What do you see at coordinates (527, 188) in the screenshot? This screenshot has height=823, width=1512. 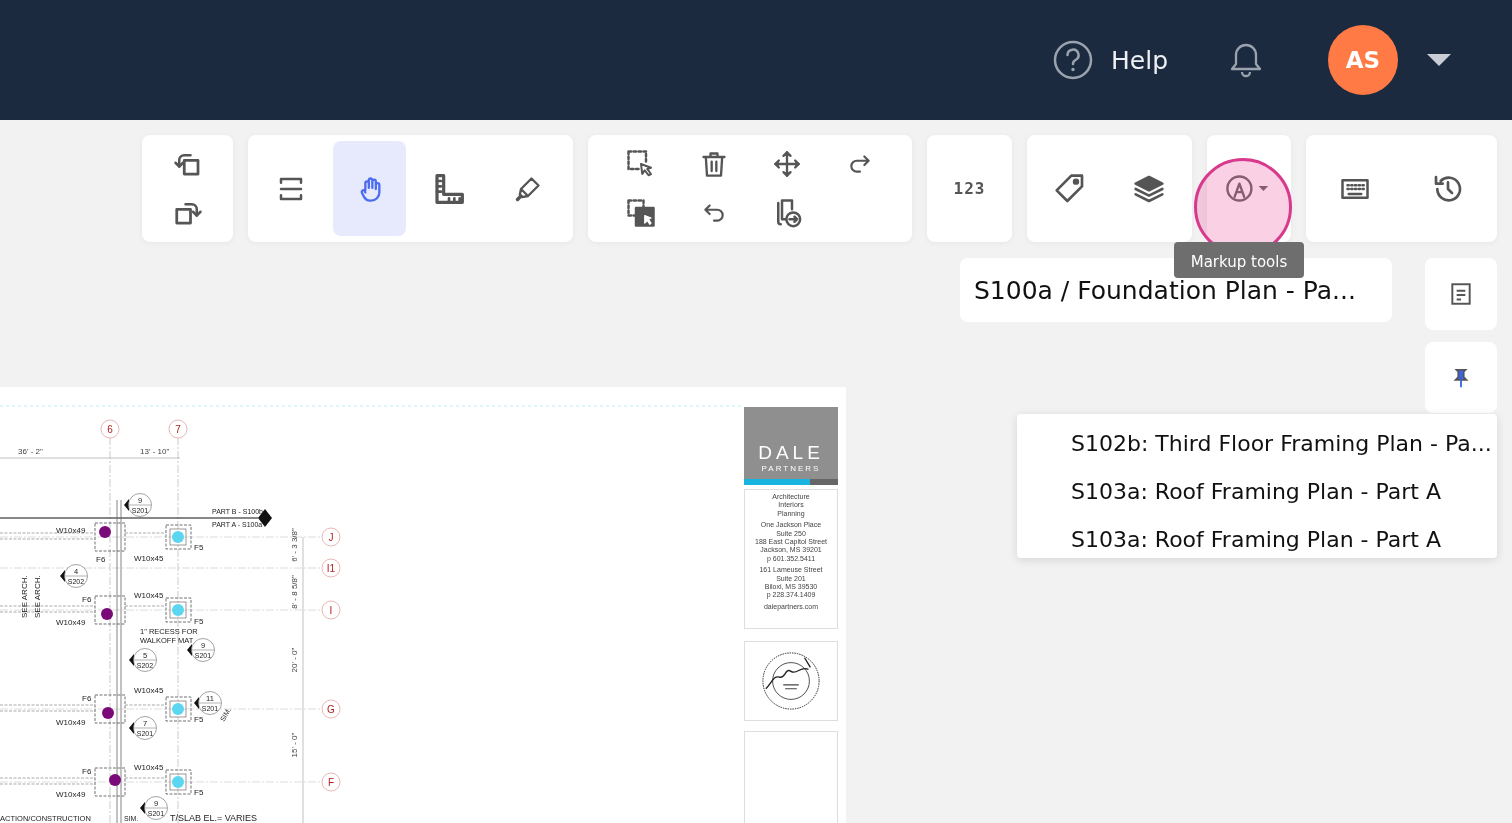 I see `highlighter-icon` at bounding box center [527, 188].